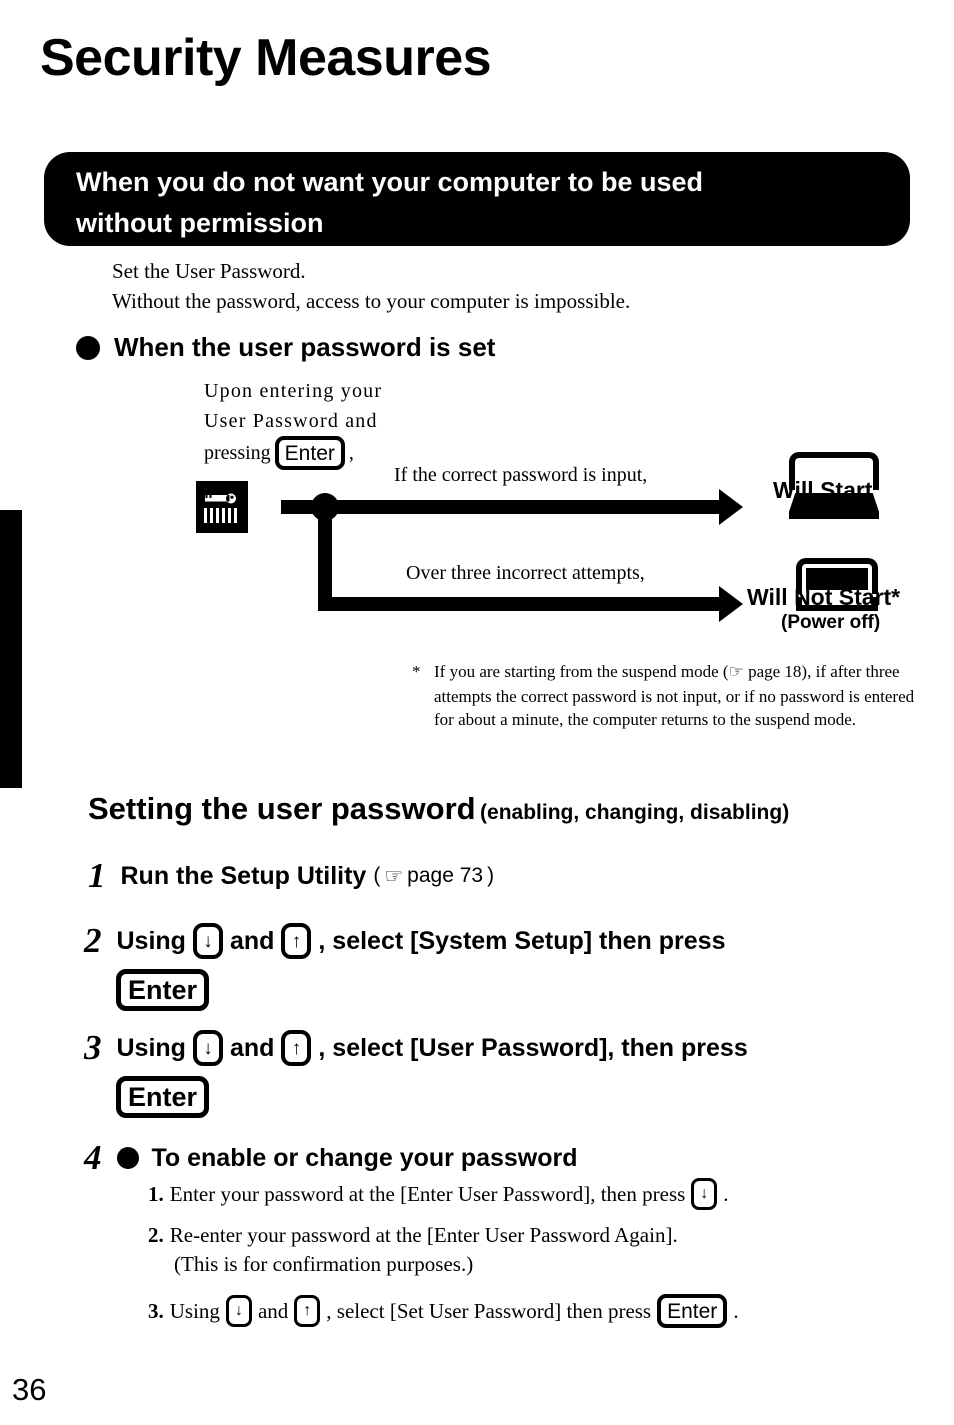 This screenshot has height=1425, width=954. What do you see at coordinates (512, 507) in the screenshot?
I see `flow-arrow-success` at bounding box center [512, 507].